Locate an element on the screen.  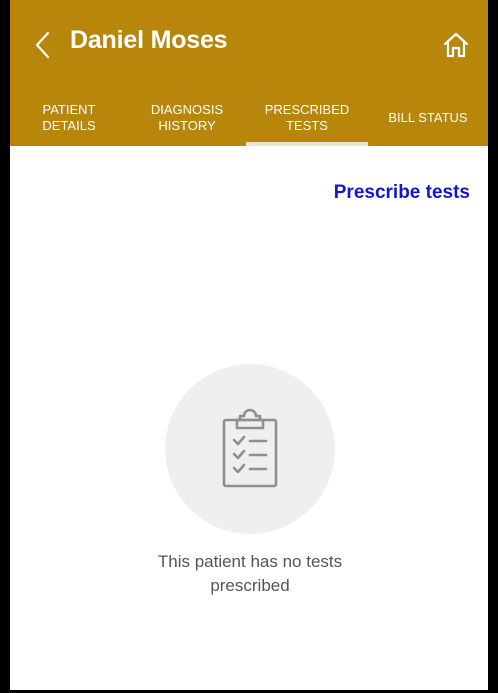
tab-patient-details: PATIENT DETAILS is located at coordinates (69, 118).